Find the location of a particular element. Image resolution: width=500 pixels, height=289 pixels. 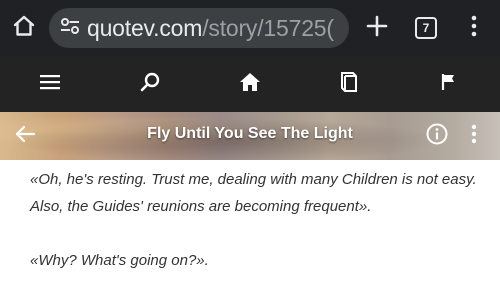

flag-icon is located at coordinates (449, 84).